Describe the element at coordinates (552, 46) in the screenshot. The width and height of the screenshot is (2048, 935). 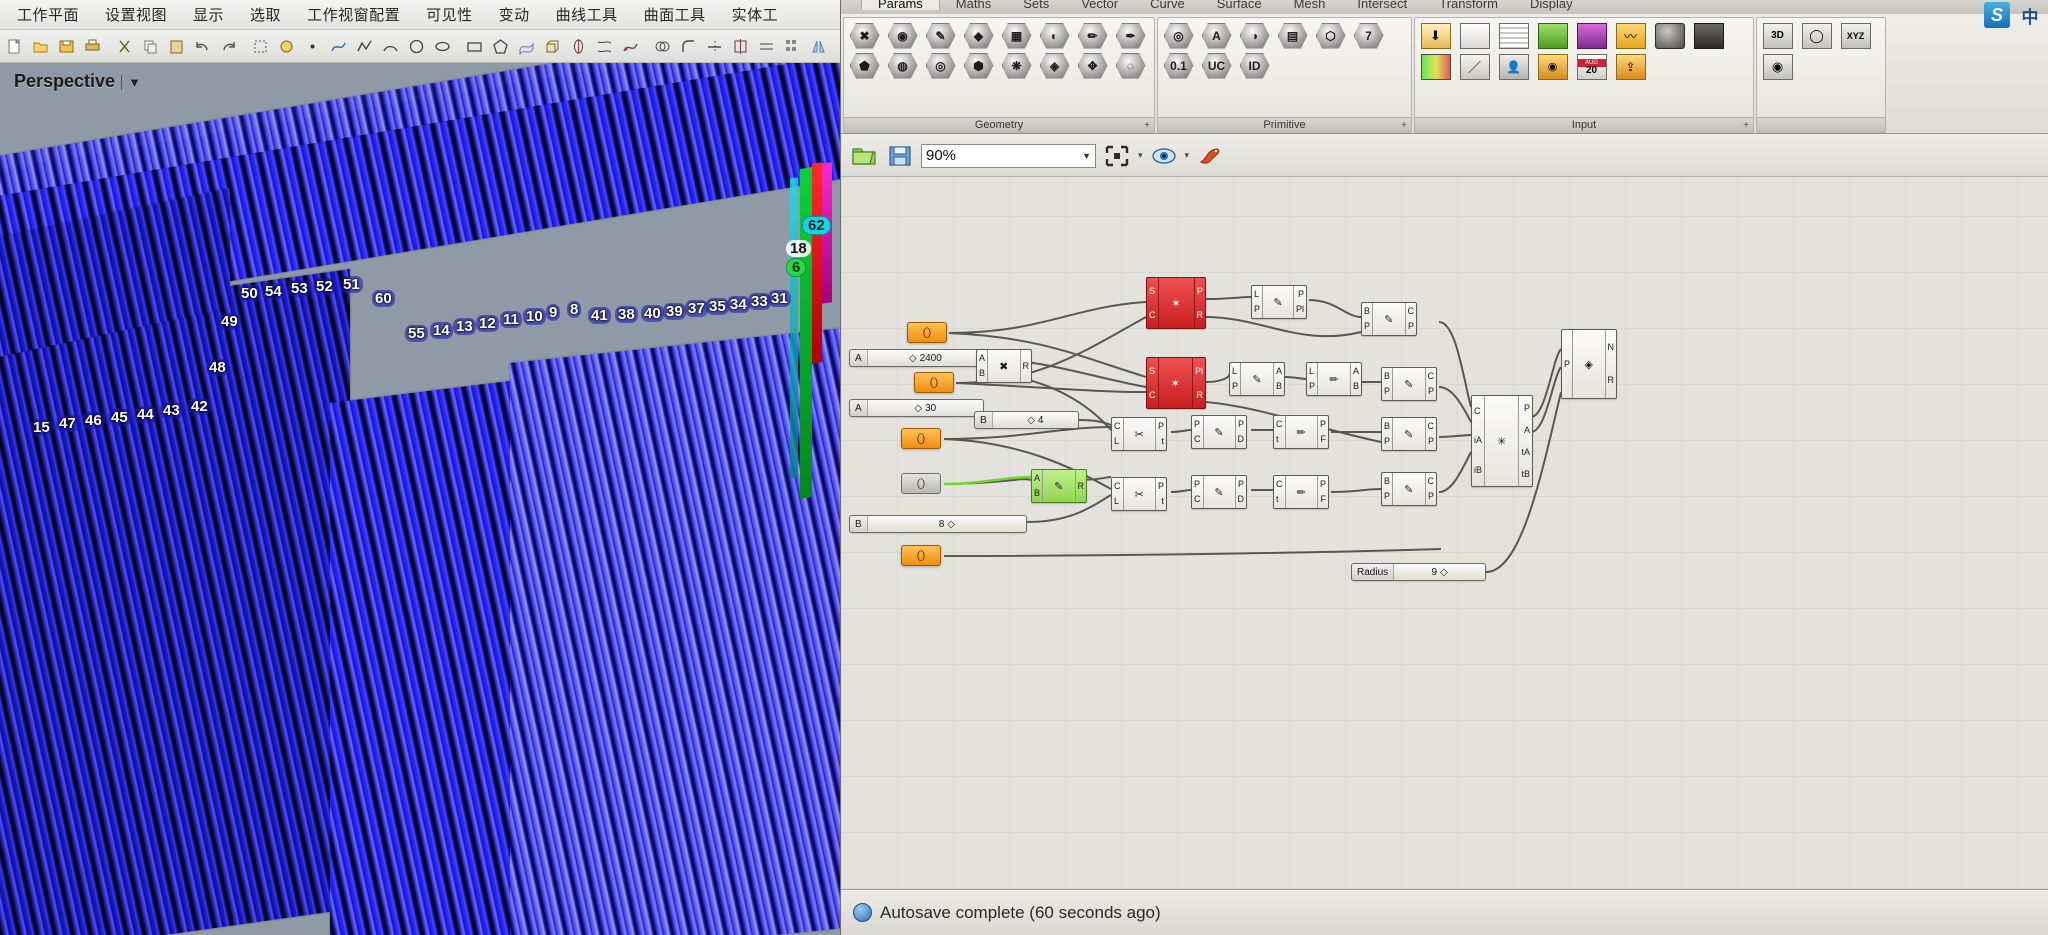
I see `extrude-icon` at that location.